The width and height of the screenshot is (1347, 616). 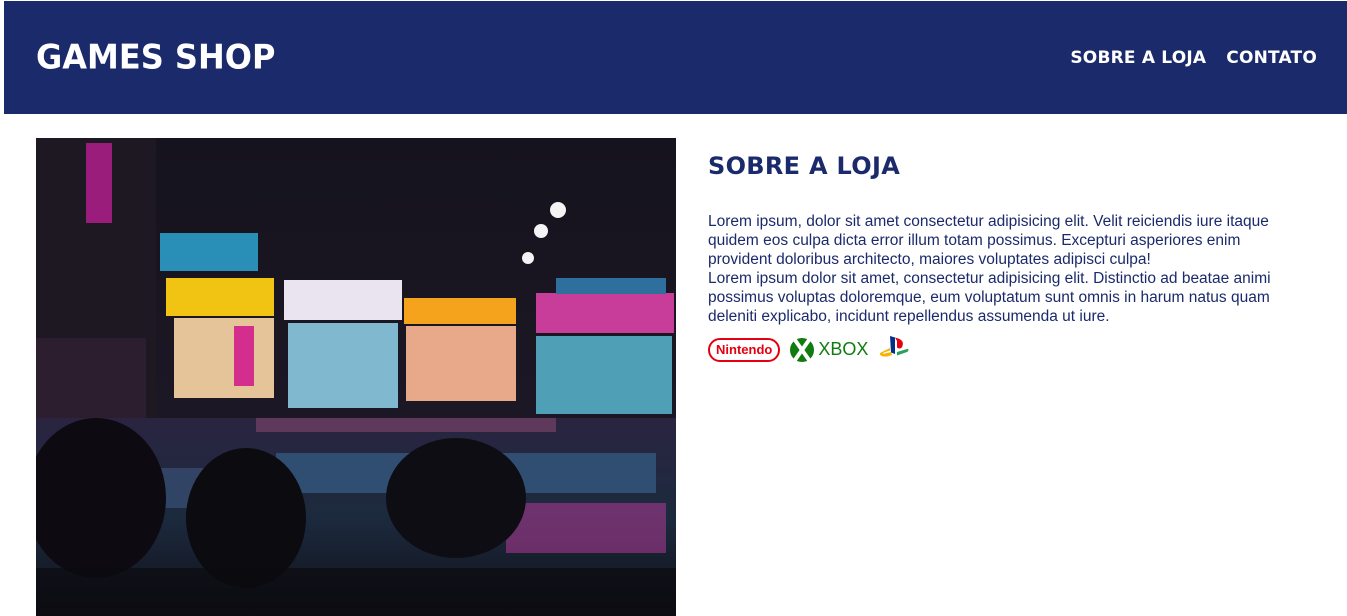 I want to click on main-nav: SOBRE A LOJA CONTATO, so click(x=1193, y=58).